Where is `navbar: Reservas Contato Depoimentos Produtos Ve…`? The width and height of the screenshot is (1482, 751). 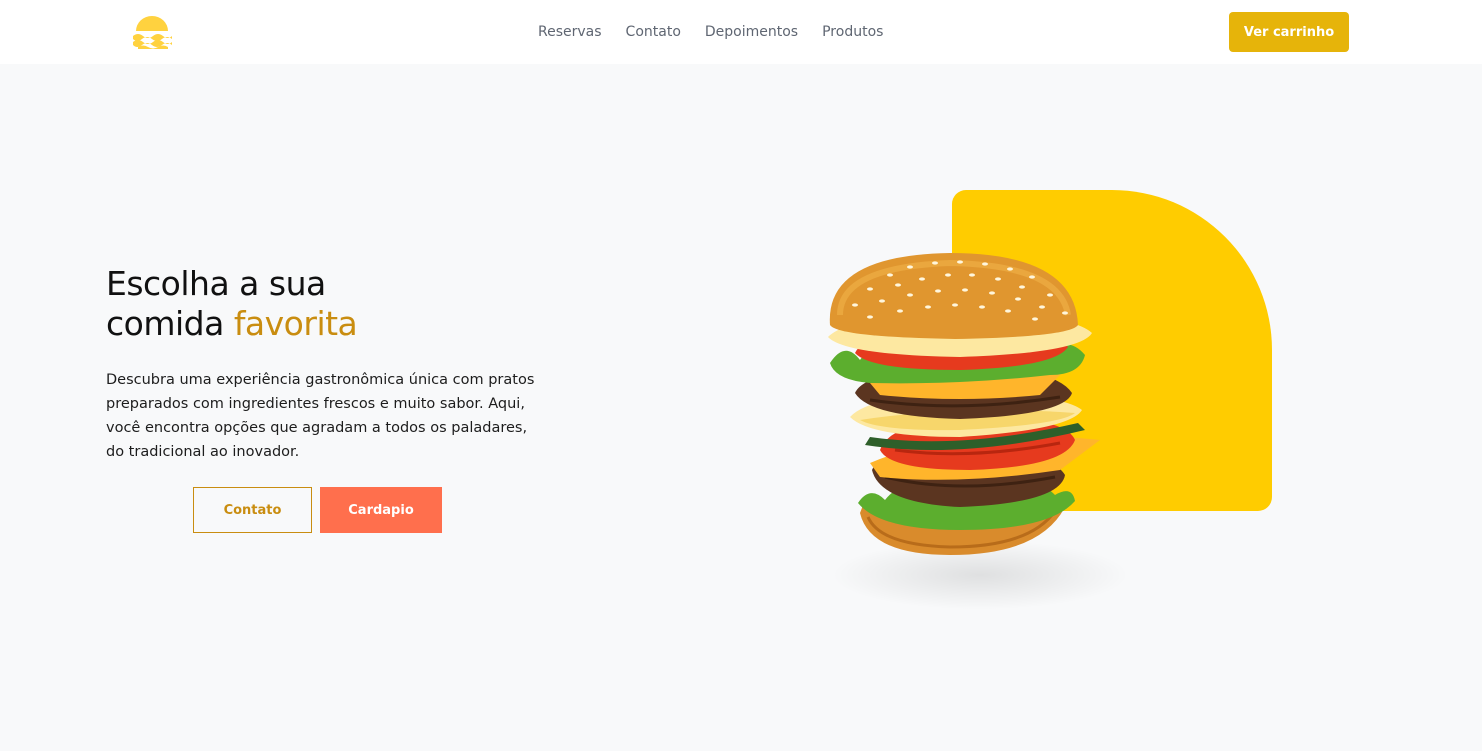 navbar: Reservas Contato Depoimentos Produtos Ve… is located at coordinates (741, 32).